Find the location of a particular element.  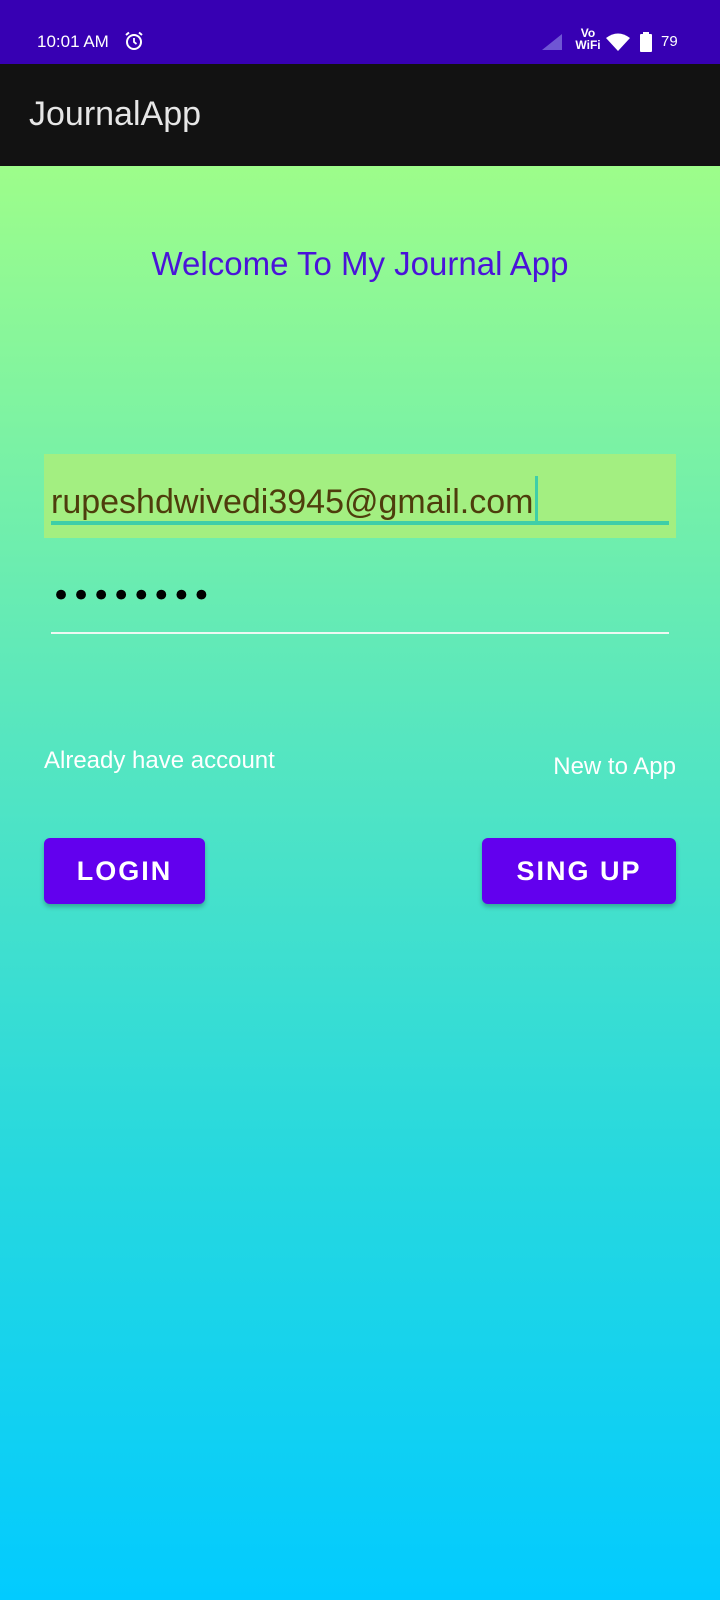

signal-icon is located at coordinates (552, 42).